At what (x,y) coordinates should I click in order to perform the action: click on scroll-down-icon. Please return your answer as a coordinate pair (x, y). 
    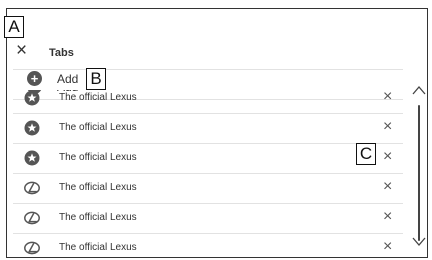
    Looking at the image, I should click on (419, 242).